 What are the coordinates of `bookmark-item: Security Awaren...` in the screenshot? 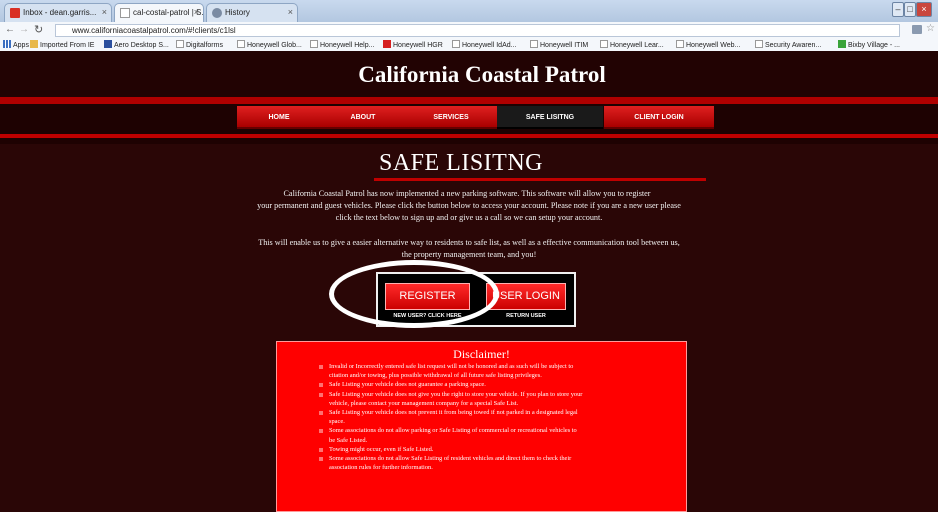 It's located at (788, 45).